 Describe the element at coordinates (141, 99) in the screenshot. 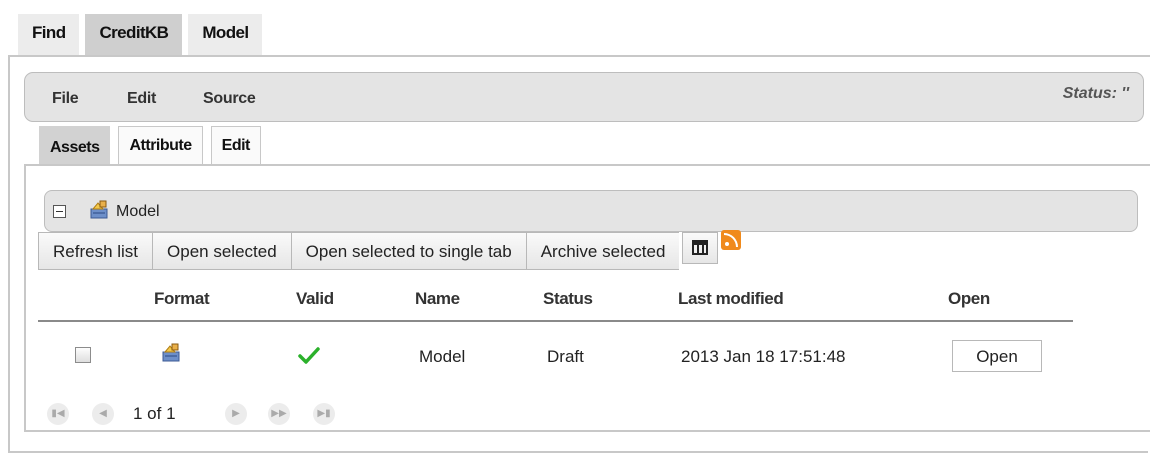

I see `menu-edit: Edit` at that location.